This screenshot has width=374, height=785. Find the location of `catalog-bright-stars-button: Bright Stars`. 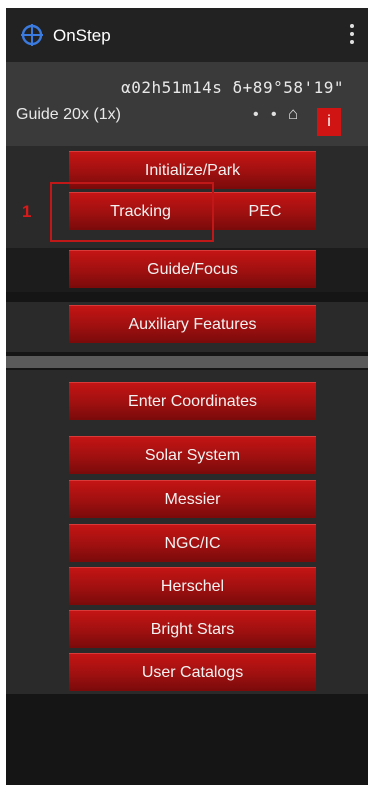

catalog-bright-stars-button: Bright Stars is located at coordinates (192, 629).